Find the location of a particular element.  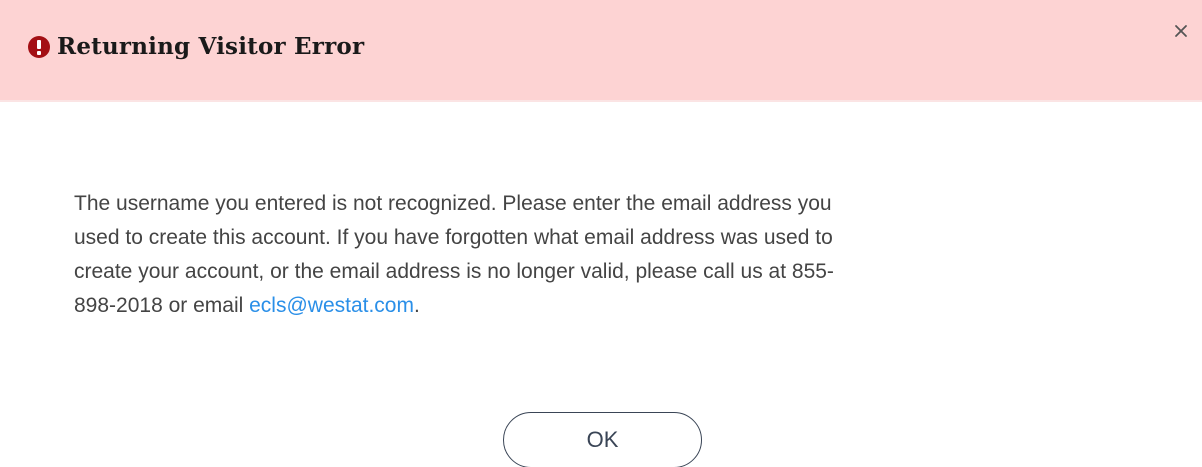

close-icon is located at coordinates (1181, 31).